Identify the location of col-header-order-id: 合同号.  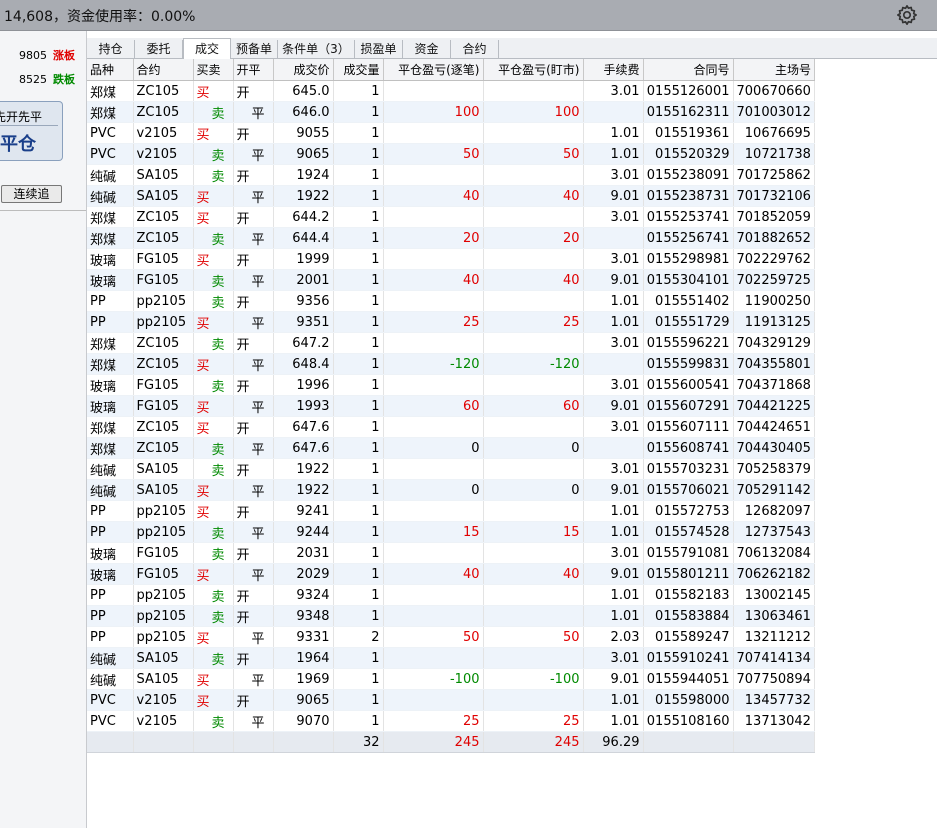
(688, 70).